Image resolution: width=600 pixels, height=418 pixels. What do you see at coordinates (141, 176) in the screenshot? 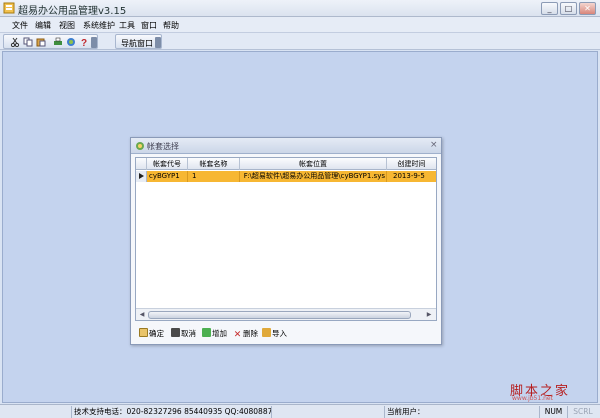
I see `row-selector-icon` at bounding box center [141, 176].